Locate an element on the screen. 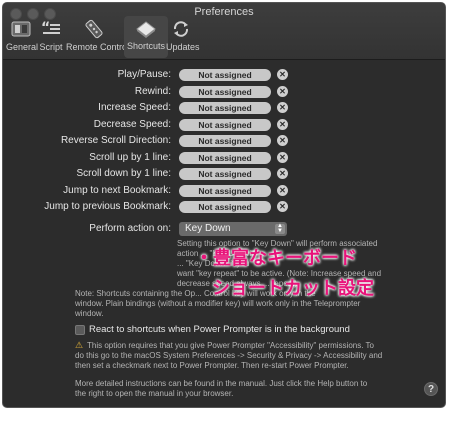 The height and width of the screenshot is (428, 449). perform-action-select: Key Down ▲ ▼ is located at coordinates (233, 229).